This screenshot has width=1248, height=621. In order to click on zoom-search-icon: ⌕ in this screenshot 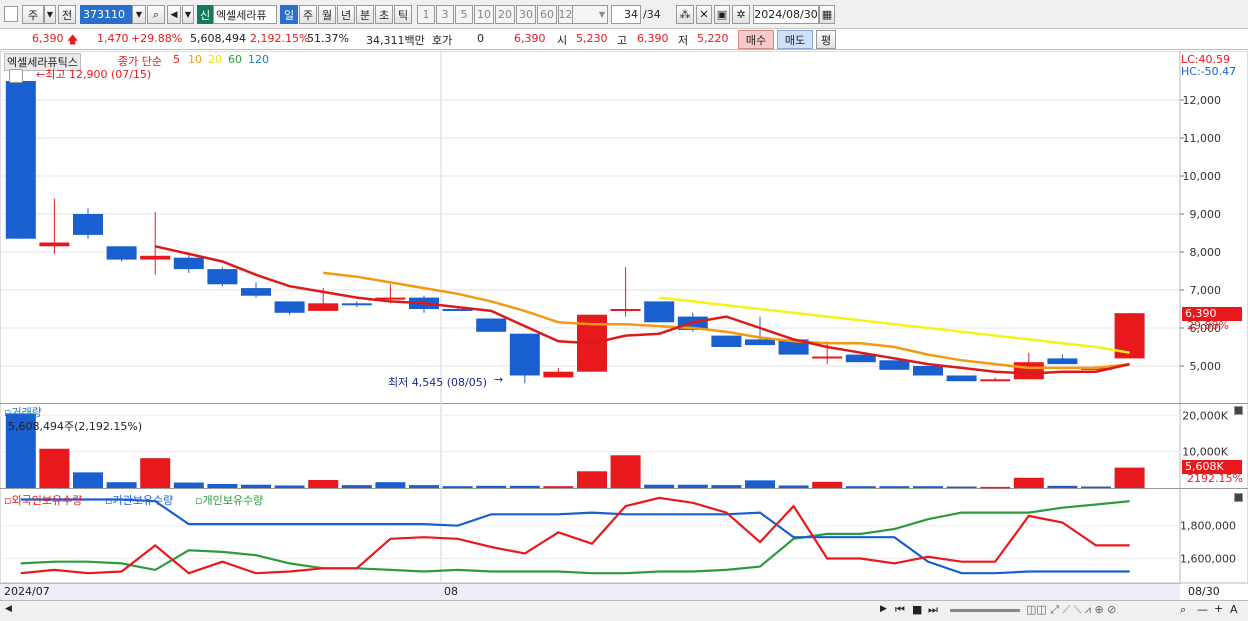, I will do `click(1183, 610)`.